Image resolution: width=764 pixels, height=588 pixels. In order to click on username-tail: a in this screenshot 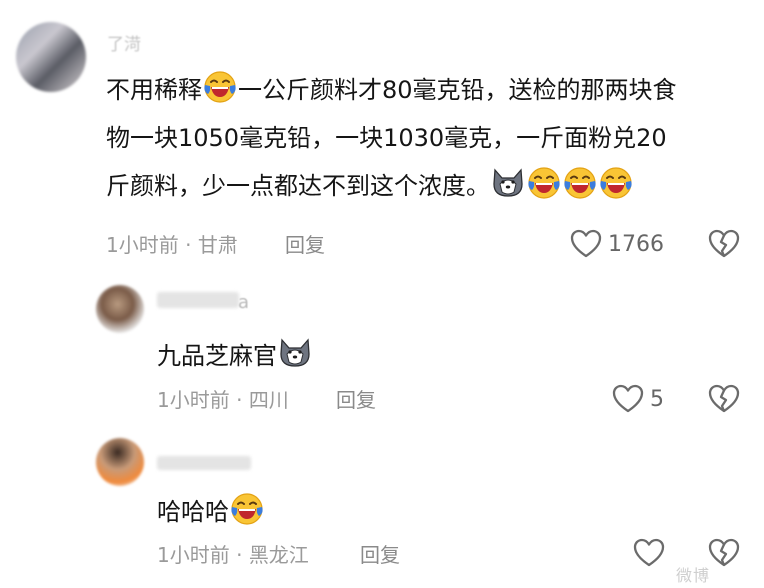, I will do `click(244, 302)`.